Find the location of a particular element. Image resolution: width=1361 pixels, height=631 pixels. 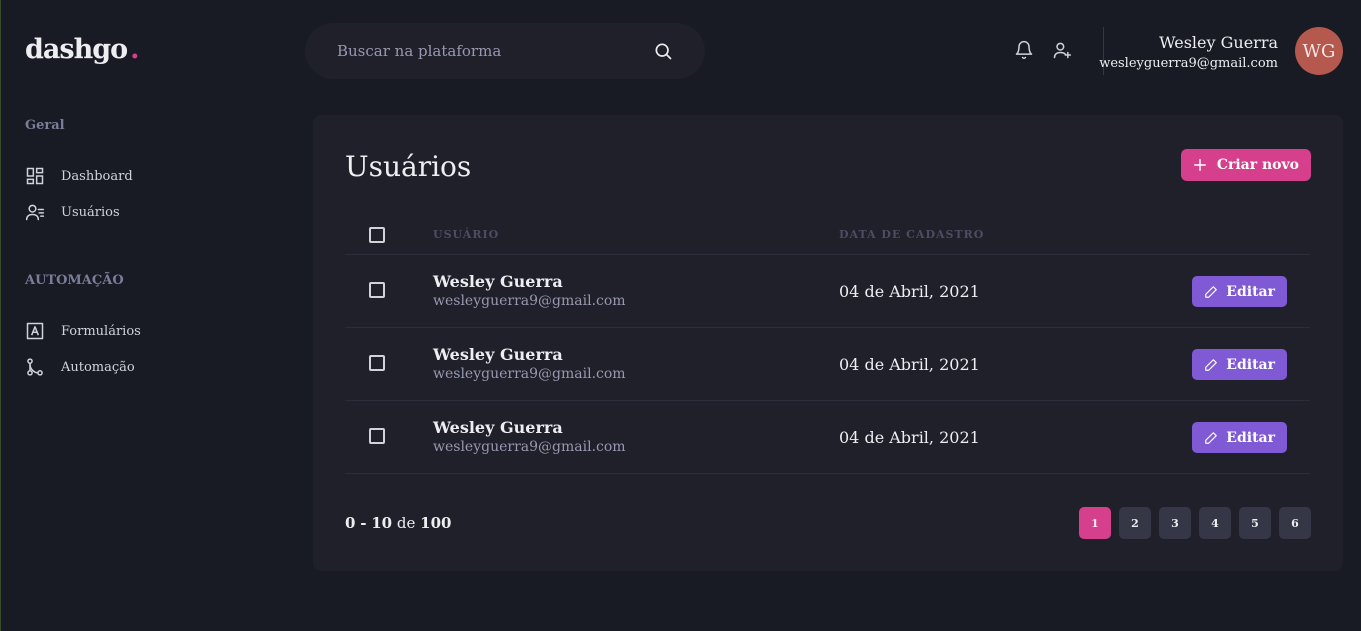

profile-name: Wesley Guerra is located at coordinates (1218, 42).